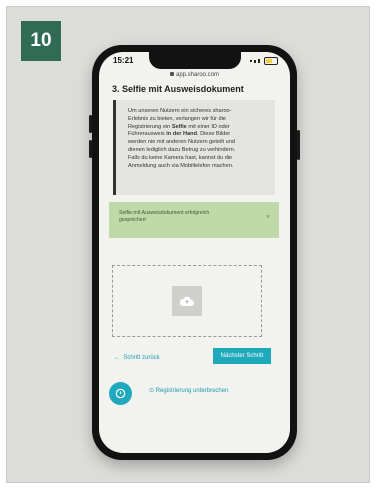 Image resolution: width=377 pixels, height=489 pixels. I want to click on chat-icon, so click(120, 393).